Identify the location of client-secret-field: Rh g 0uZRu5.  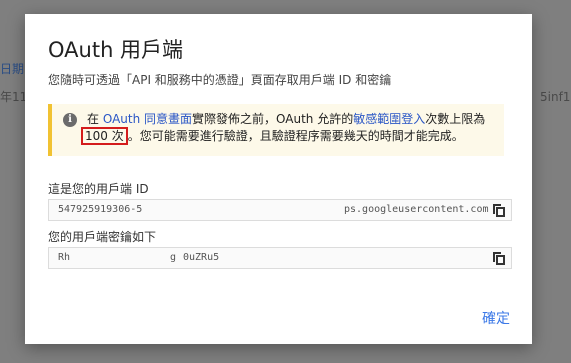
(280, 258).